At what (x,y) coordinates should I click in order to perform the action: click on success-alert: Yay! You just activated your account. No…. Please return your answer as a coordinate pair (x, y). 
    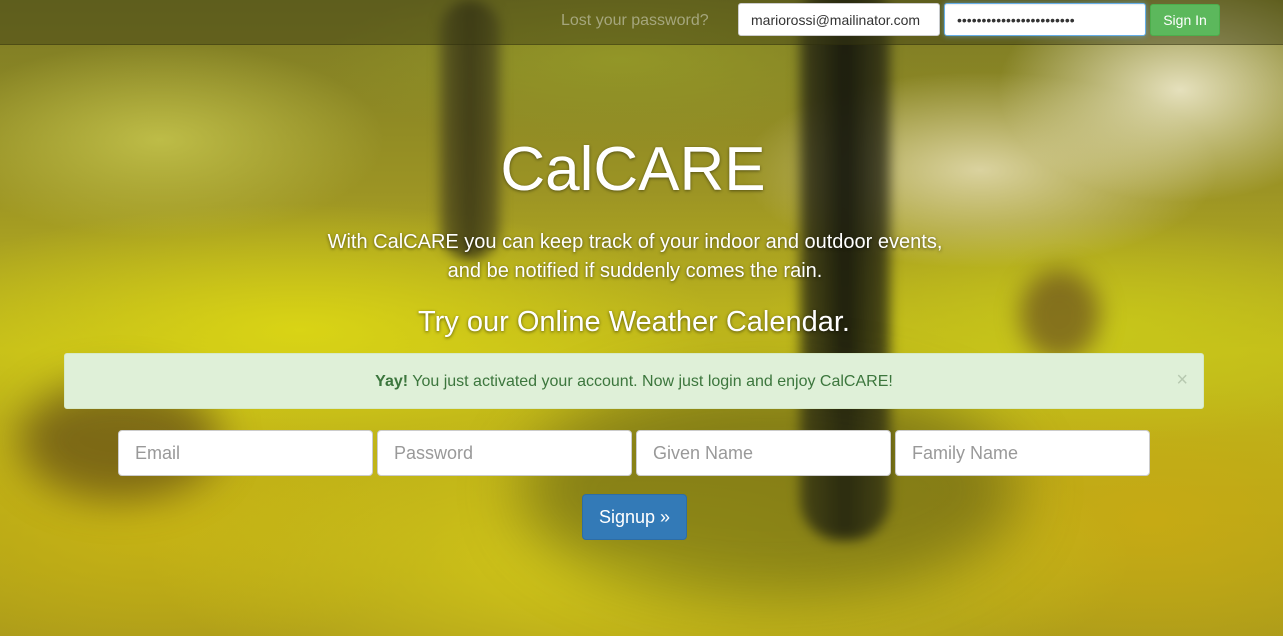
    Looking at the image, I should click on (634, 381).